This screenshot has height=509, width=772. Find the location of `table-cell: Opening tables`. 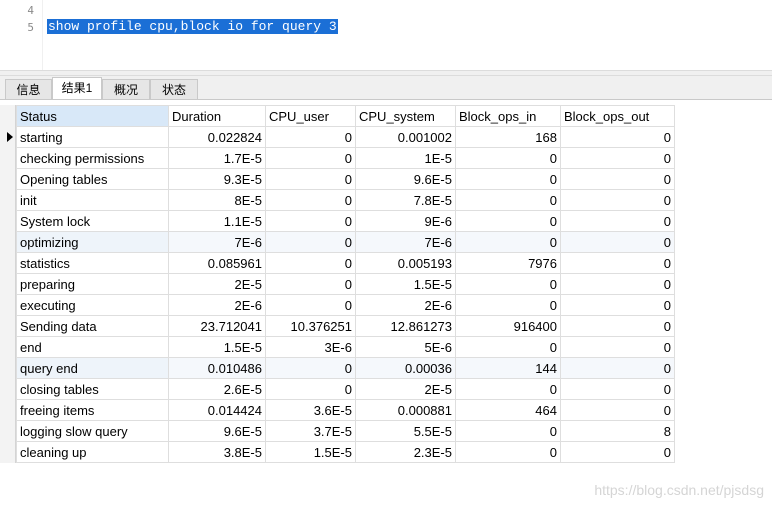

table-cell: Opening tables is located at coordinates (92, 179).